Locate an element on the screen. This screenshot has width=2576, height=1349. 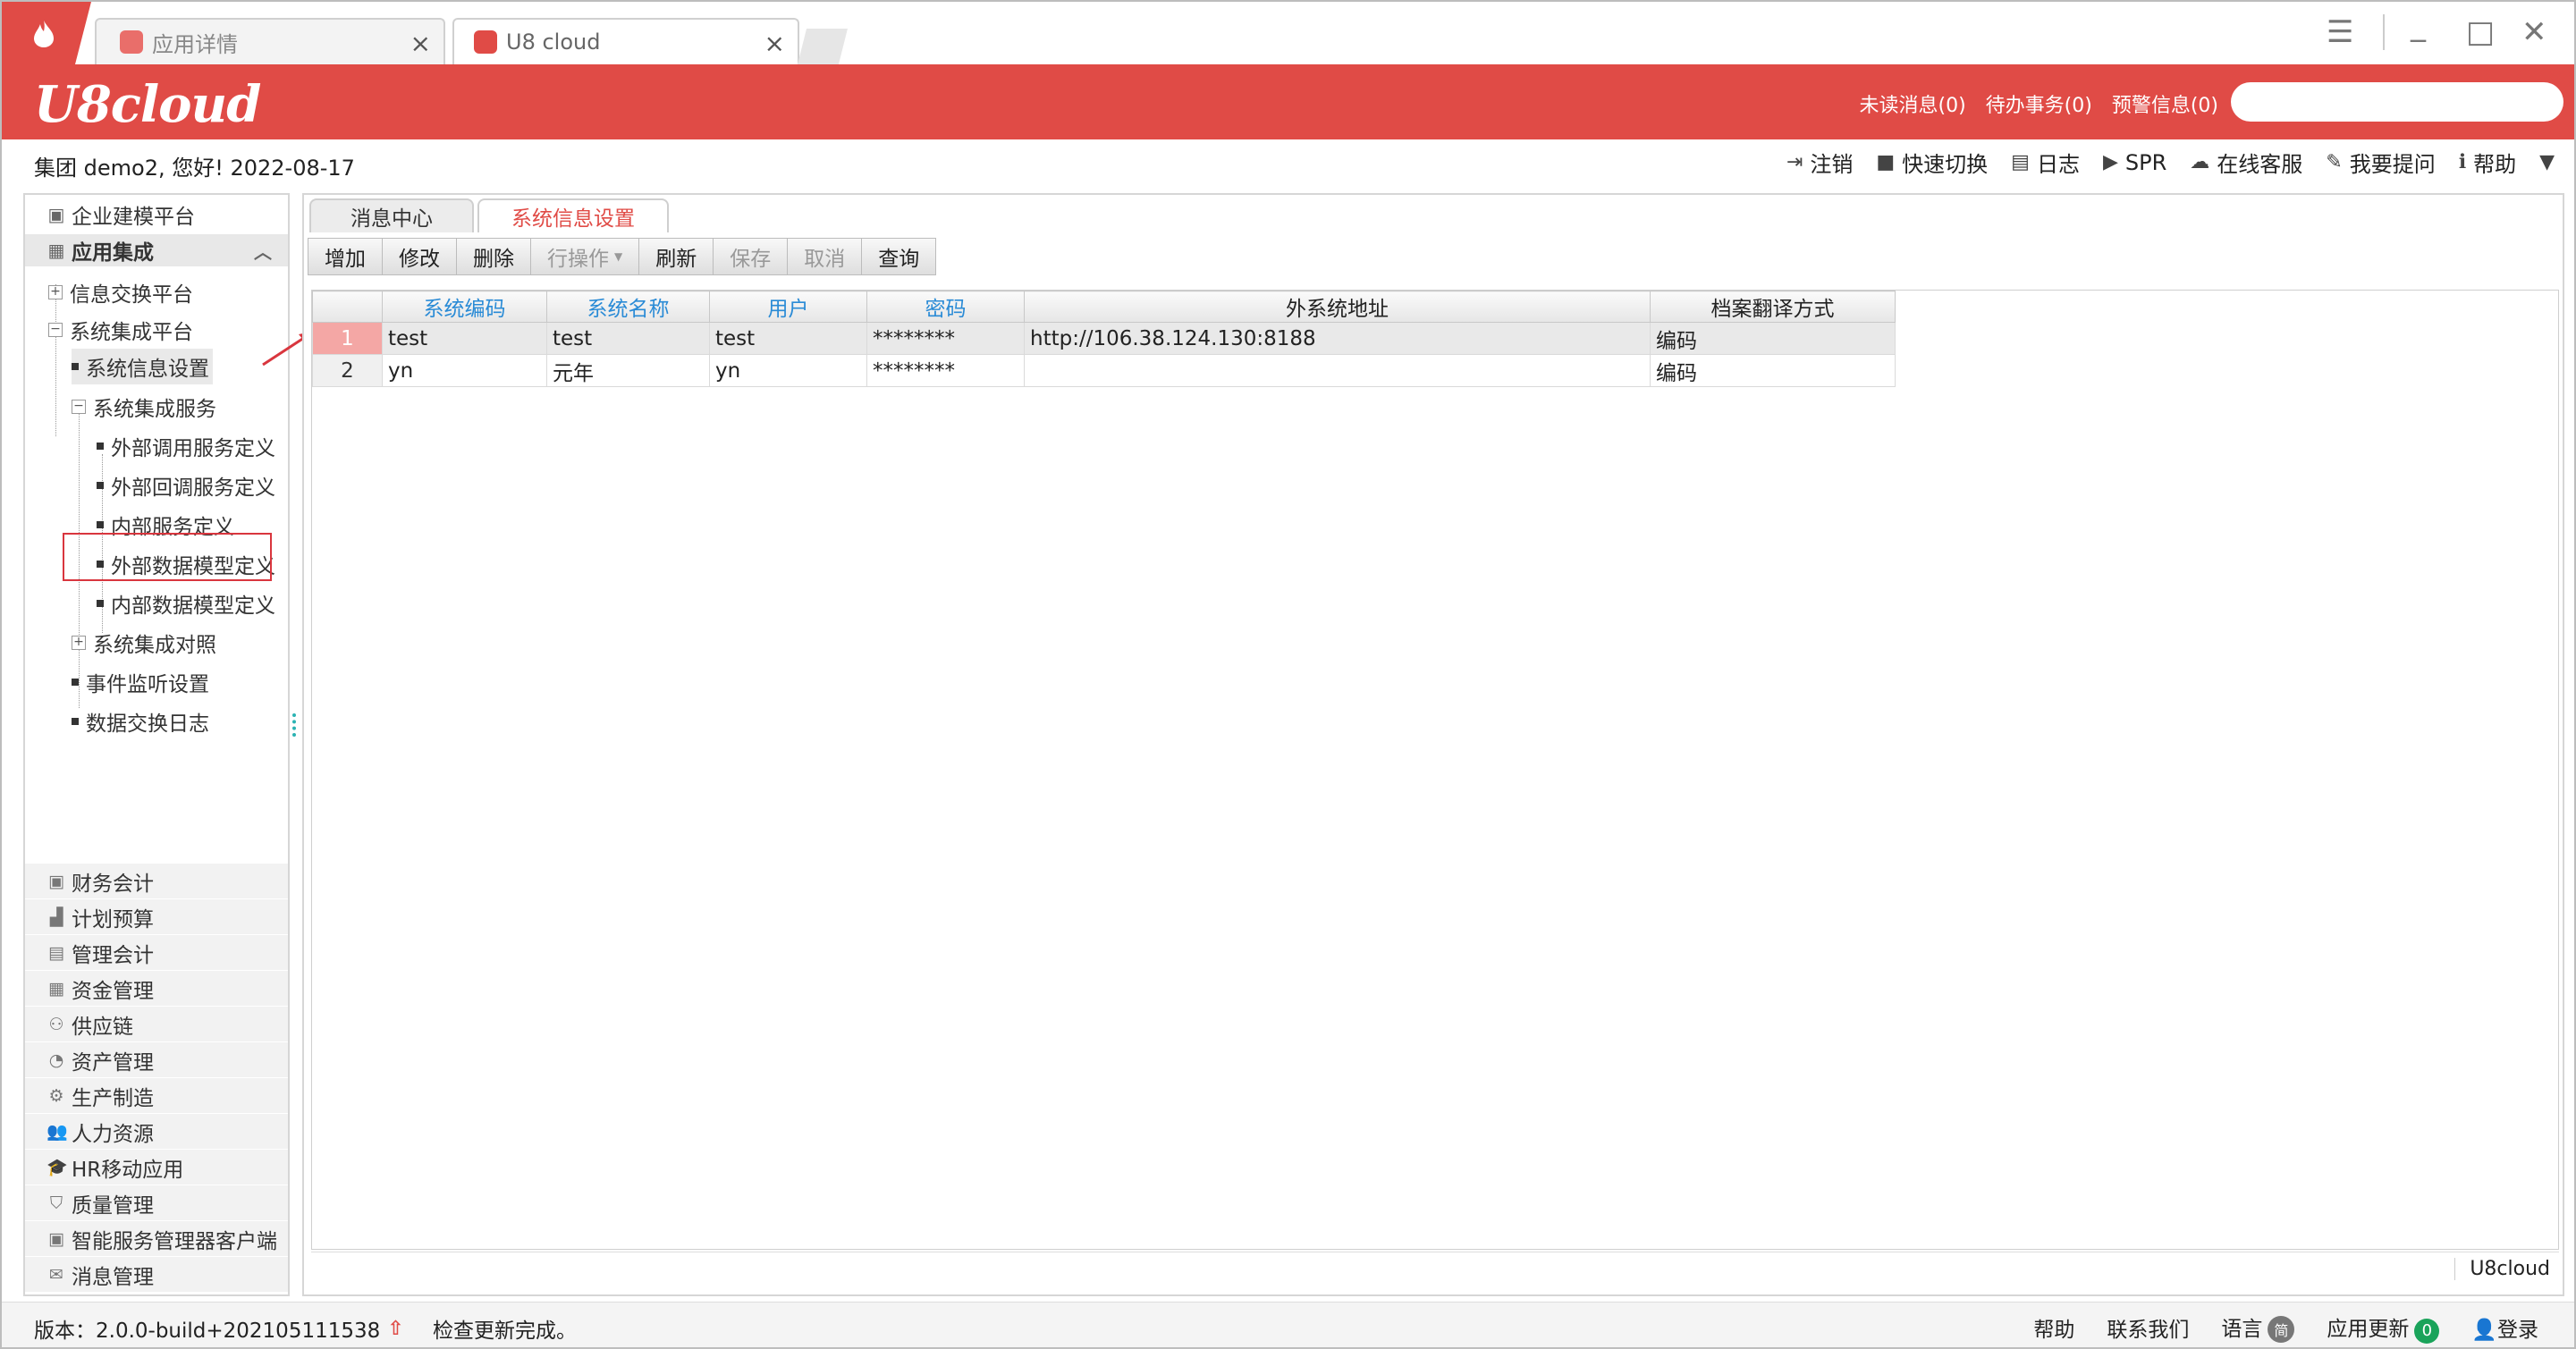
upload-arrow-icon: ⇧ is located at coordinates (395, 1329).